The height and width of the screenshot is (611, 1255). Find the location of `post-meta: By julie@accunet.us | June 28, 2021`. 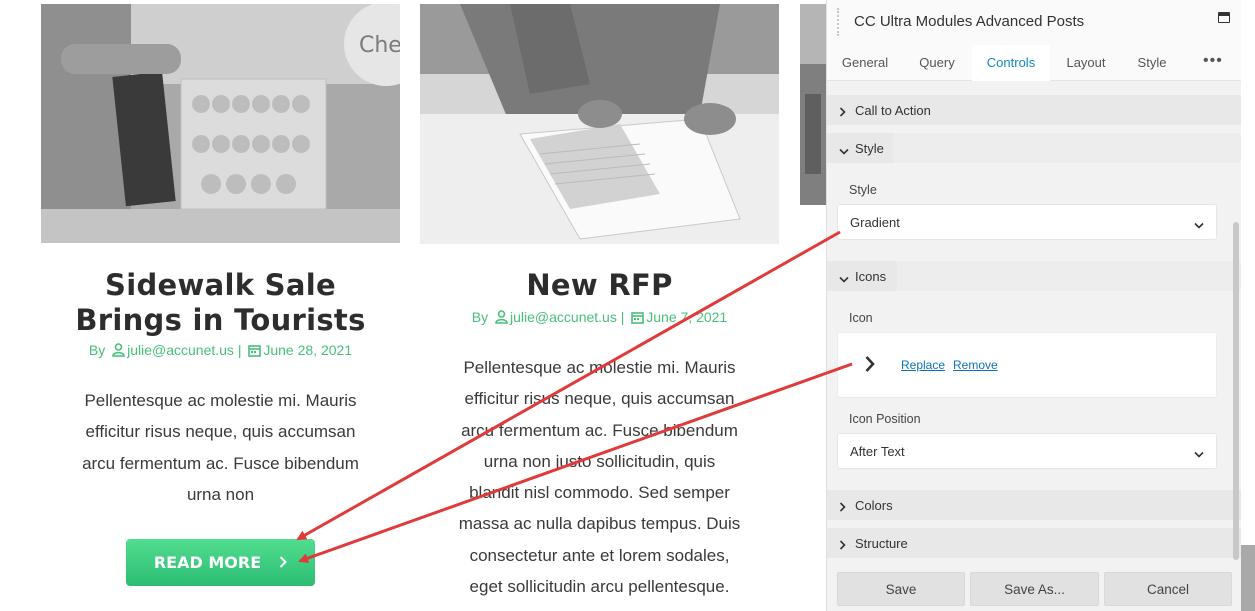

post-meta: By julie@accunet.us | June 28, 2021 is located at coordinates (220, 351).